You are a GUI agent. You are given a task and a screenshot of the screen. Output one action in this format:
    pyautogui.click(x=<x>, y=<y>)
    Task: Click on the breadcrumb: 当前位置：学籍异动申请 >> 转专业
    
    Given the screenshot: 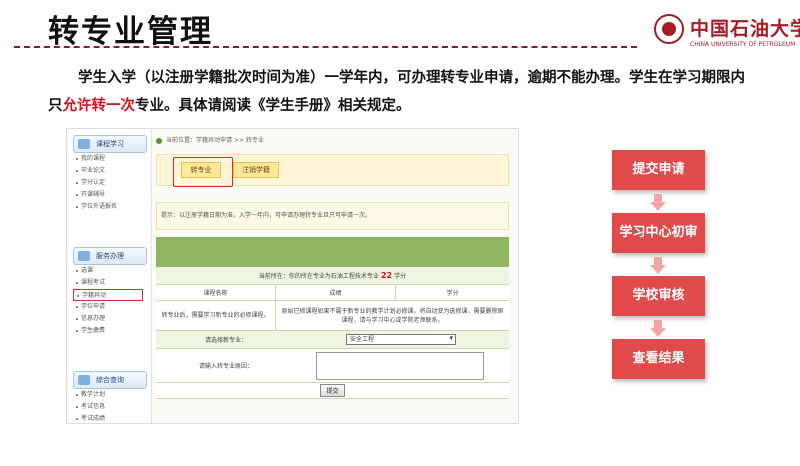 What is the action you would take?
    pyautogui.click(x=210, y=139)
    